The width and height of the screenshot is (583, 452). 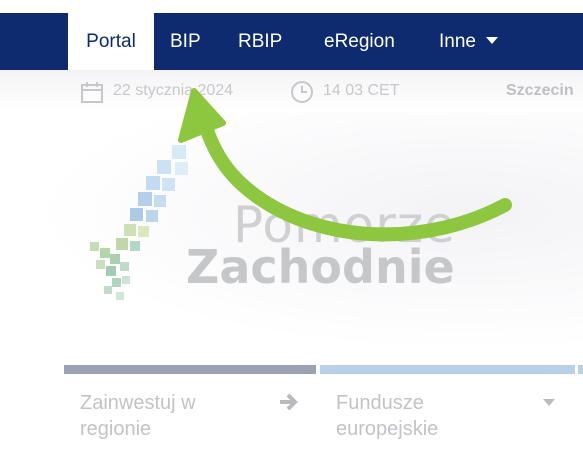 What do you see at coordinates (361, 90) in the screenshot?
I see `current-time: 14 03 CET` at bounding box center [361, 90].